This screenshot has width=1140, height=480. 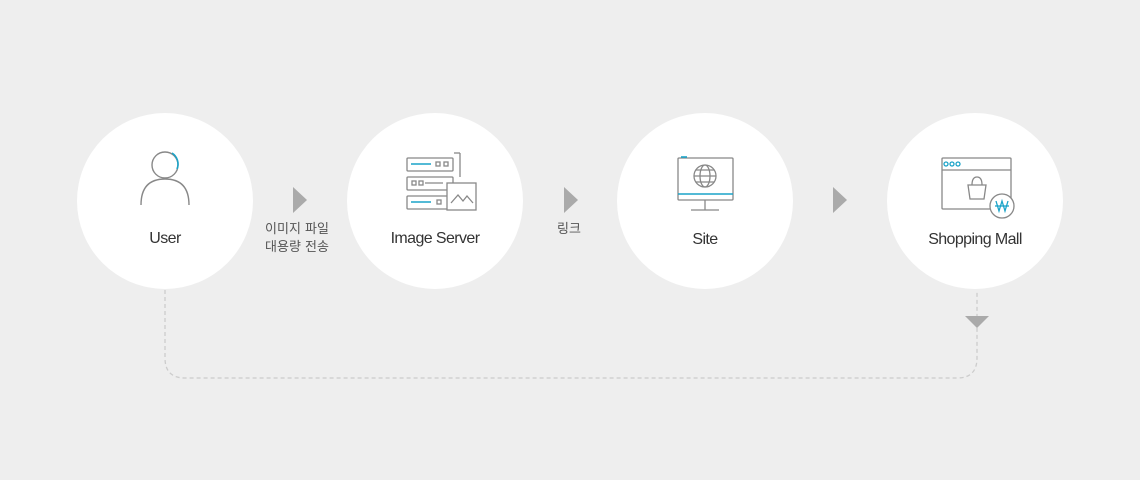 What do you see at coordinates (705, 183) in the screenshot?
I see `monitor-globe-icon` at bounding box center [705, 183].